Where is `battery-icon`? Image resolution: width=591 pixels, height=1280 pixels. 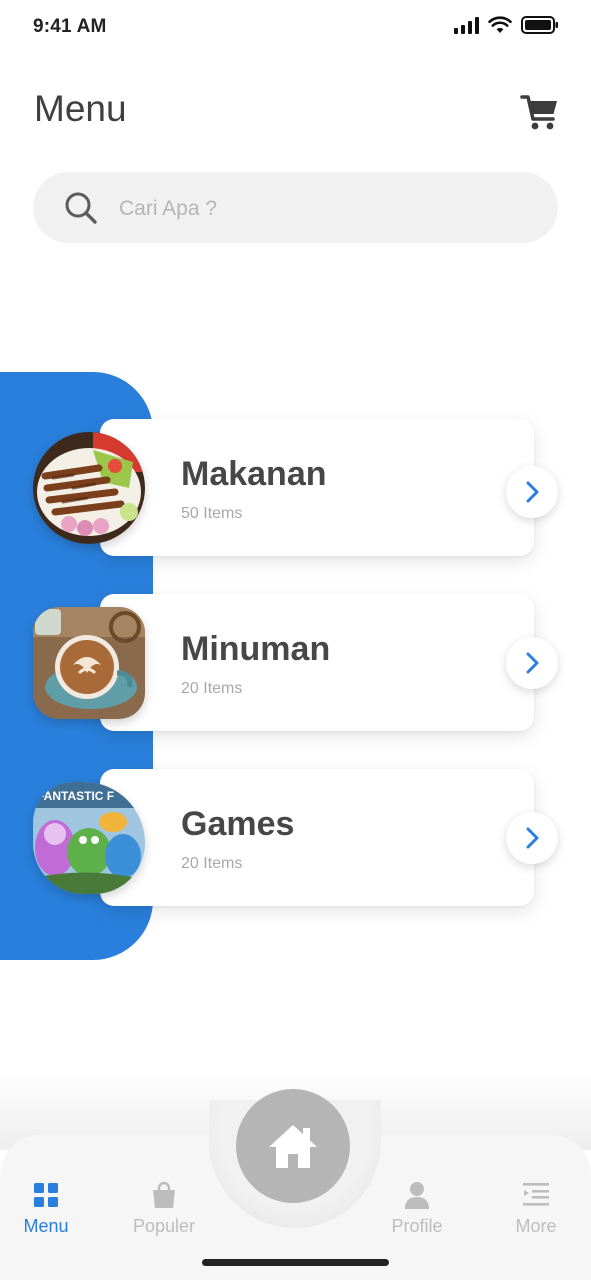 battery-icon is located at coordinates (539, 25).